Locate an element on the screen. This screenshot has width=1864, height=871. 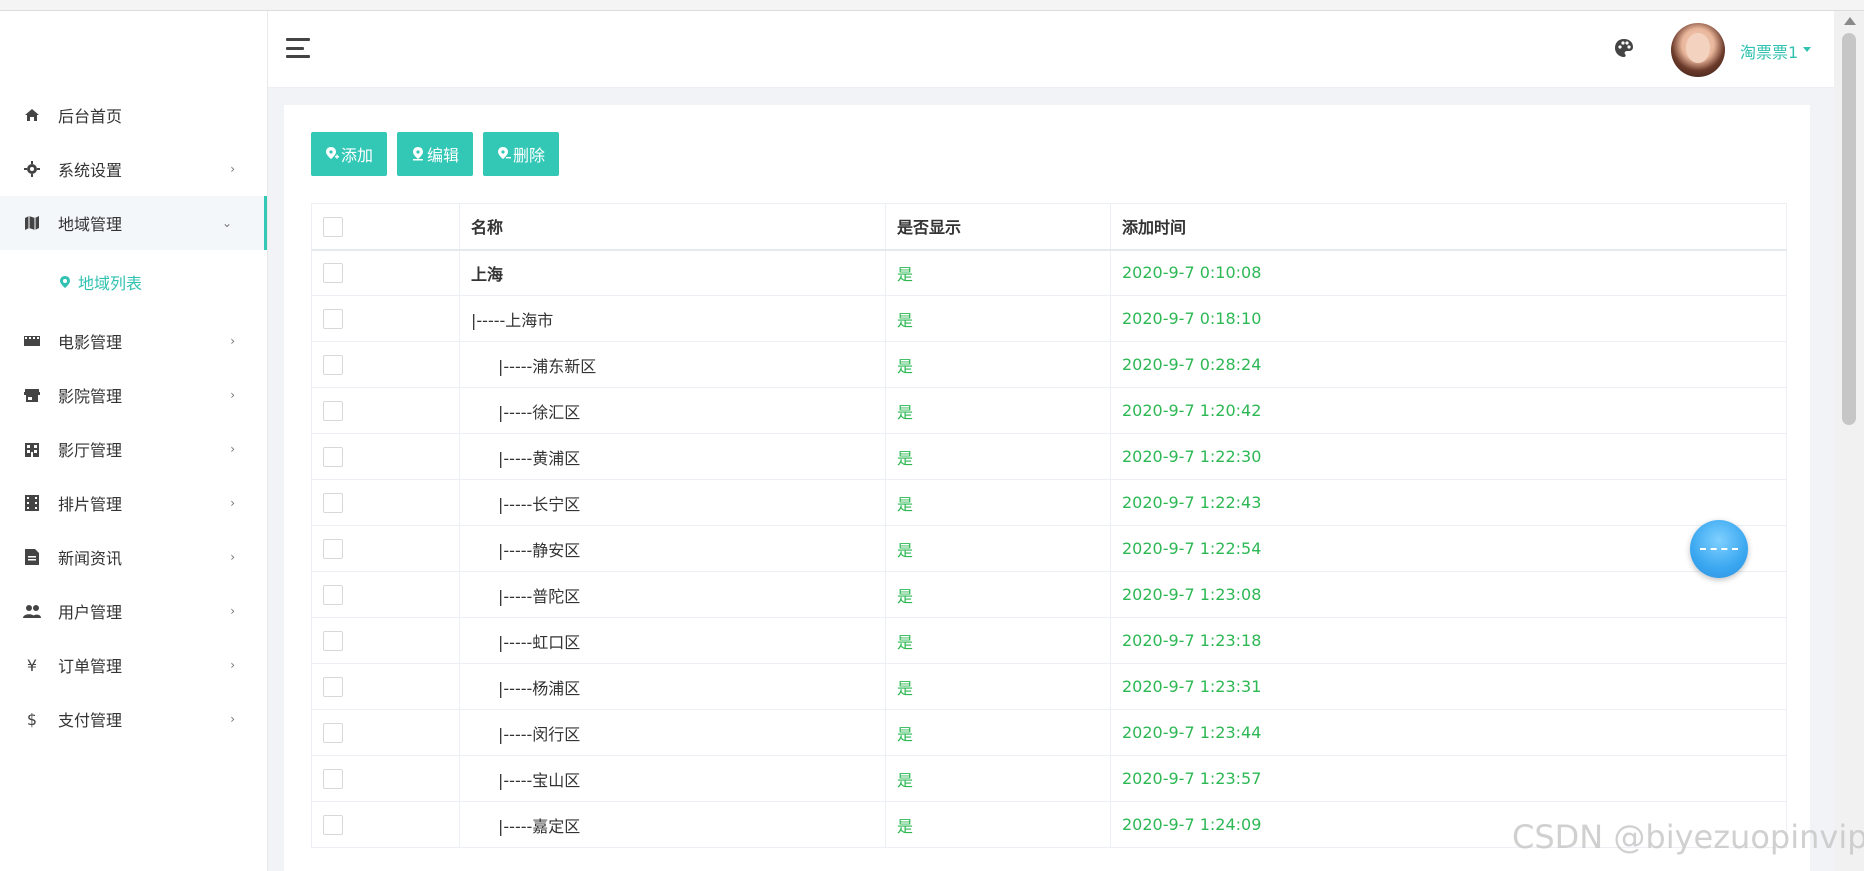
add-button: 添加 is located at coordinates (349, 154).